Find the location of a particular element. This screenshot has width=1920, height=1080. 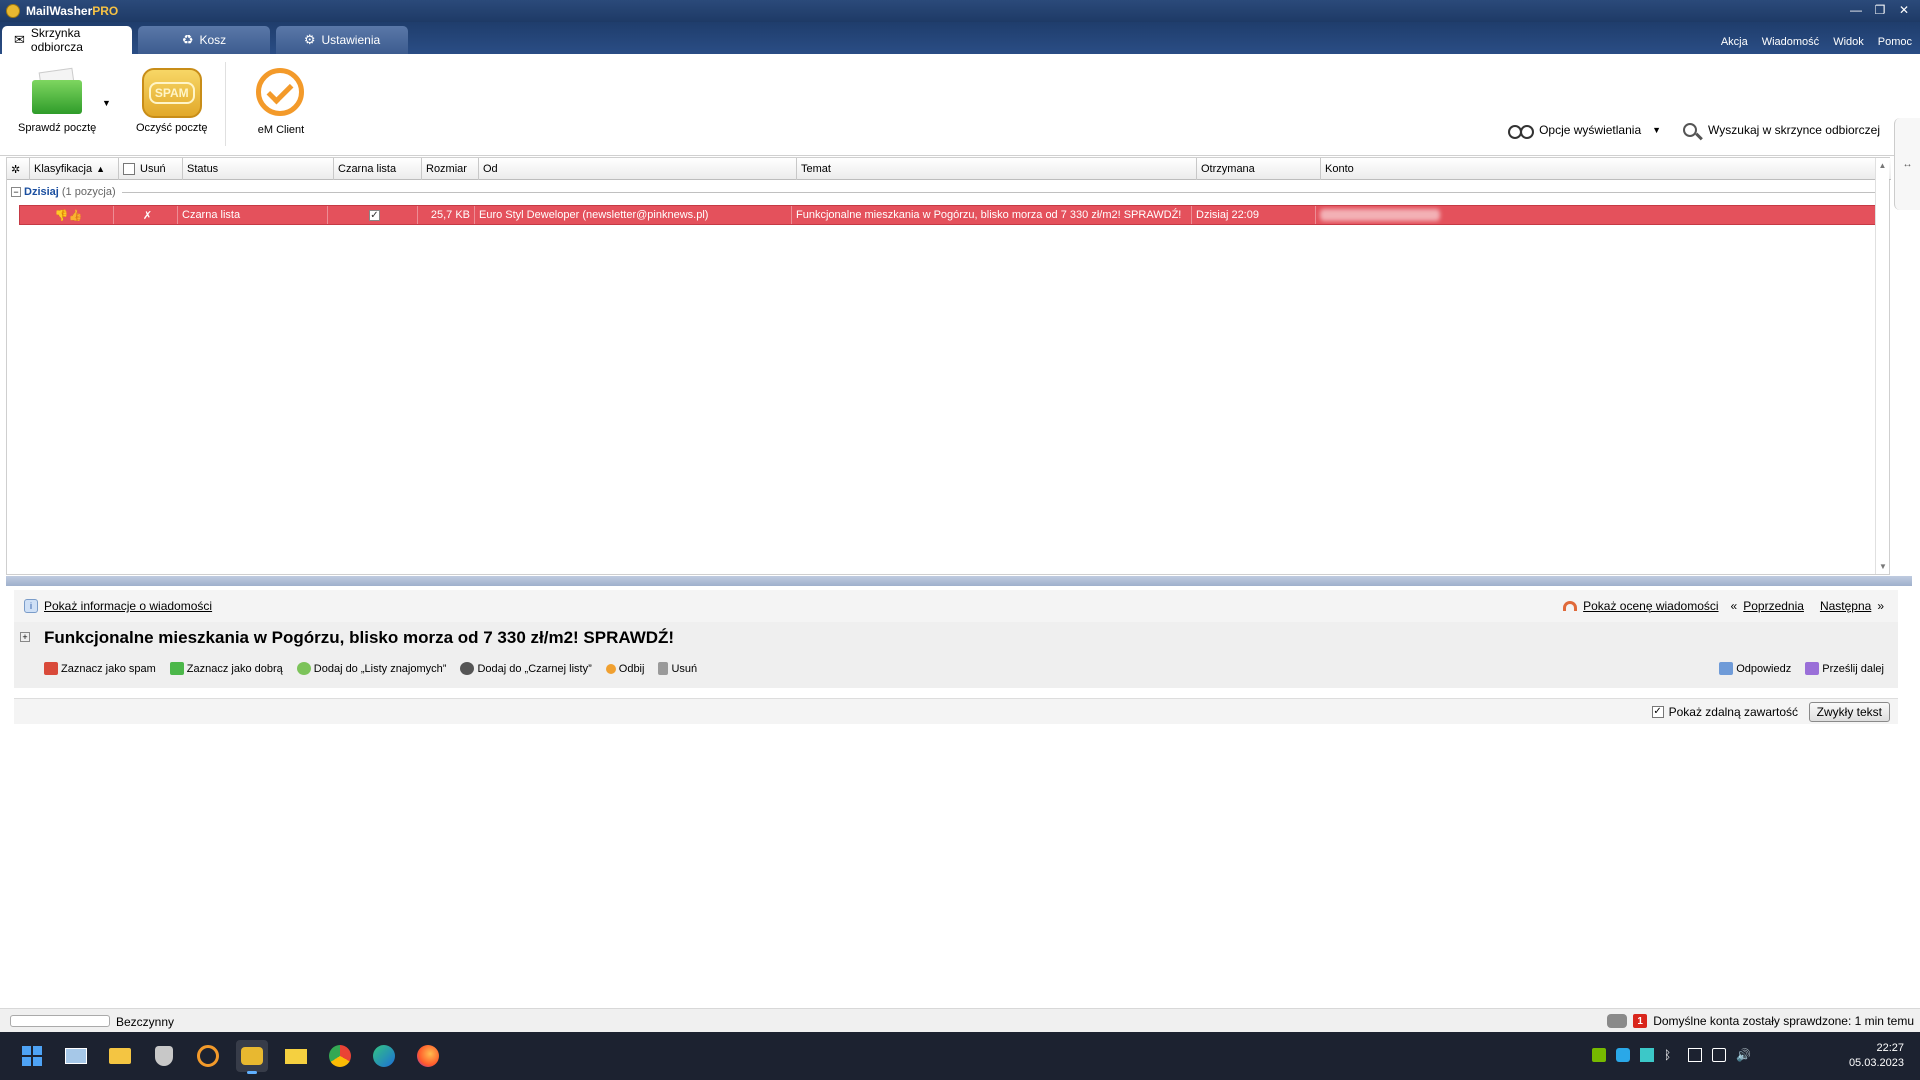

forward-button: Prześlij dalej is located at coordinates (1844, 668).